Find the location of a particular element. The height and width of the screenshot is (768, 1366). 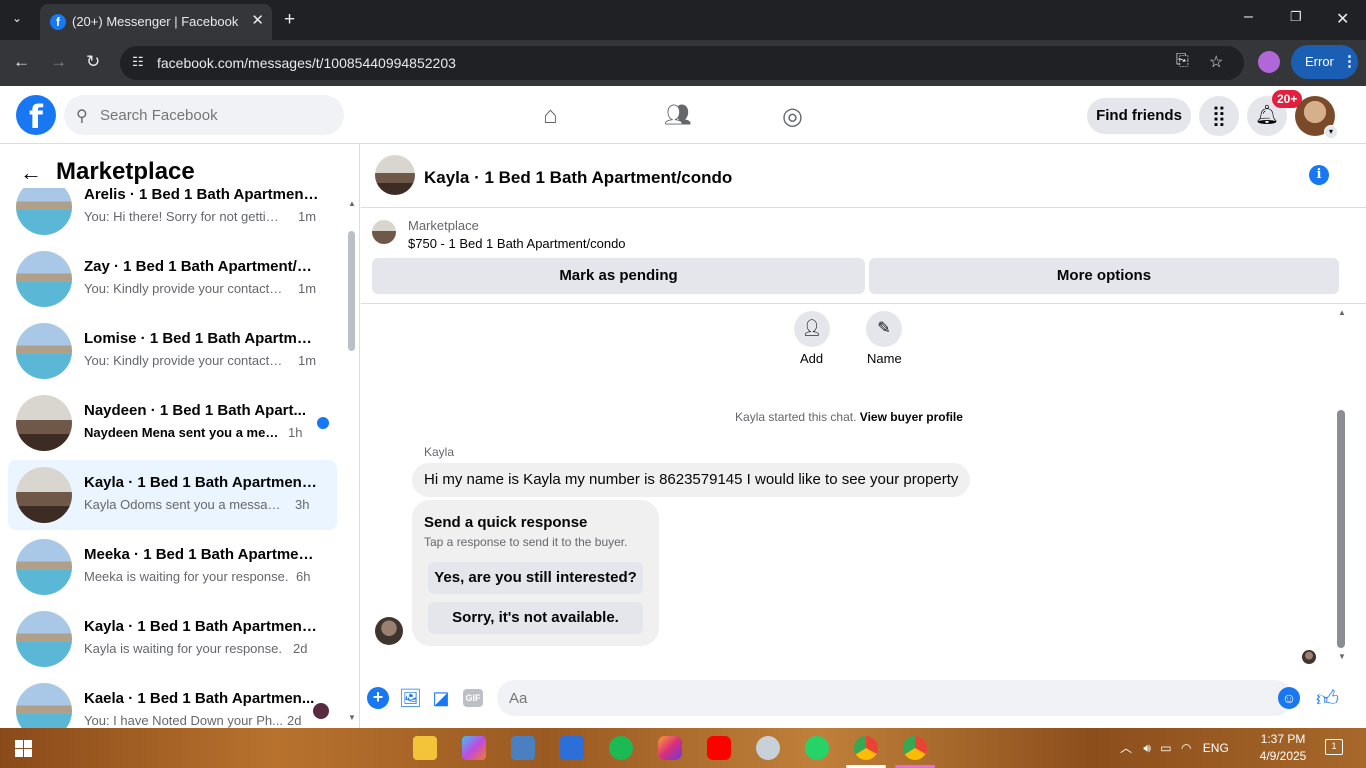

extension-icon is located at coordinates (1269, 62).